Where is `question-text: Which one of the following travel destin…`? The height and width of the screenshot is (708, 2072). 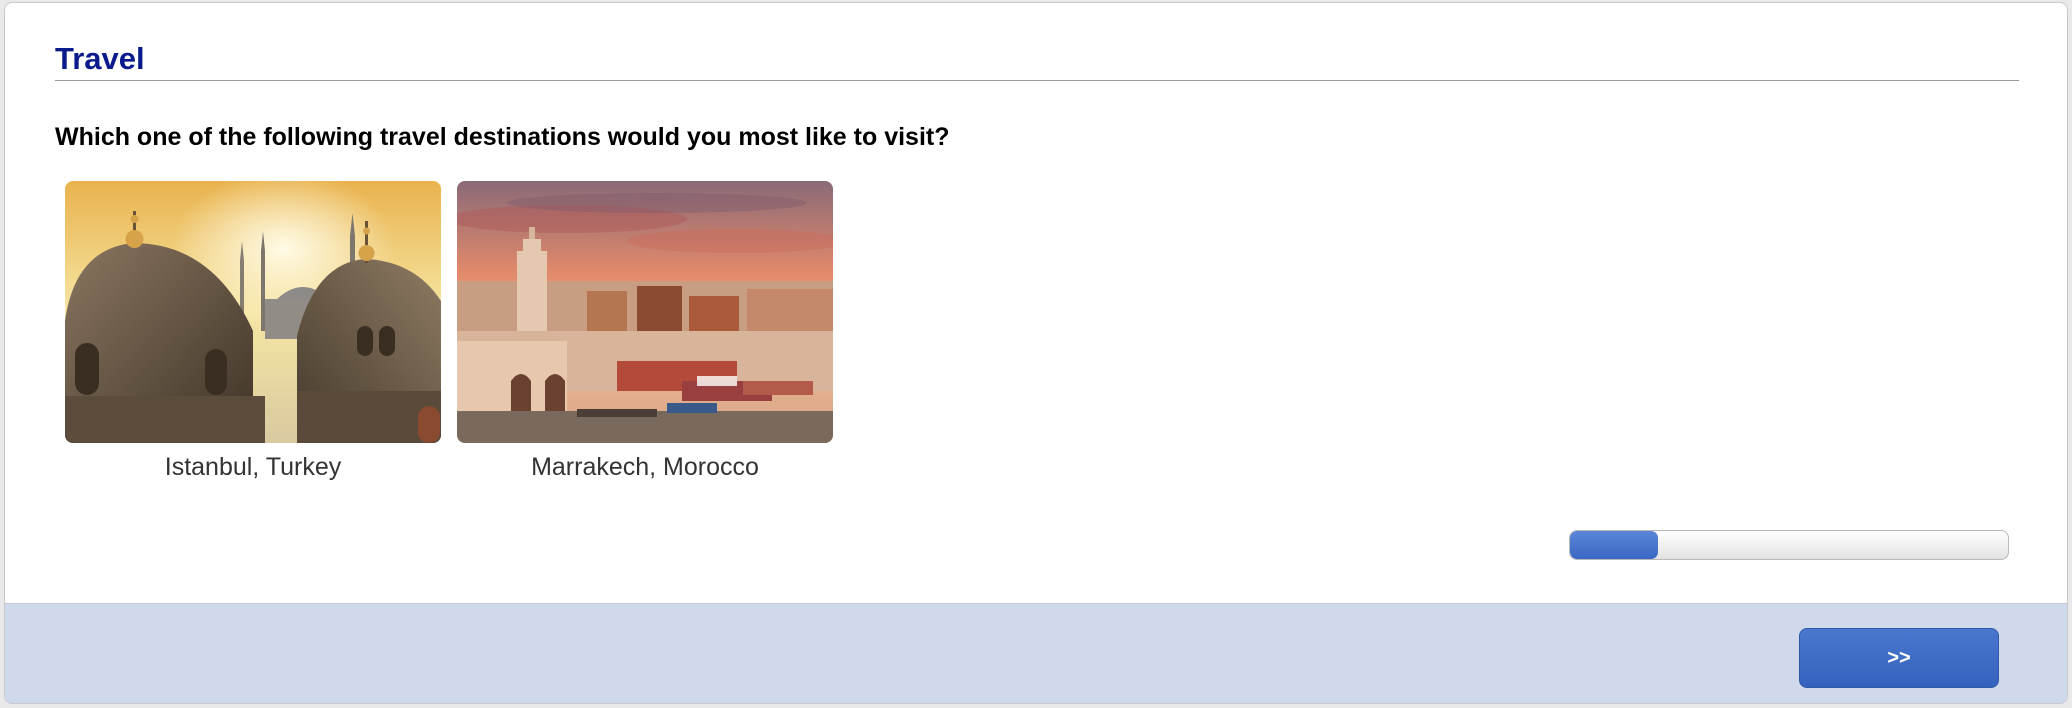 question-text: Which one of the following travel destin… is located at coordinates (502, 137).